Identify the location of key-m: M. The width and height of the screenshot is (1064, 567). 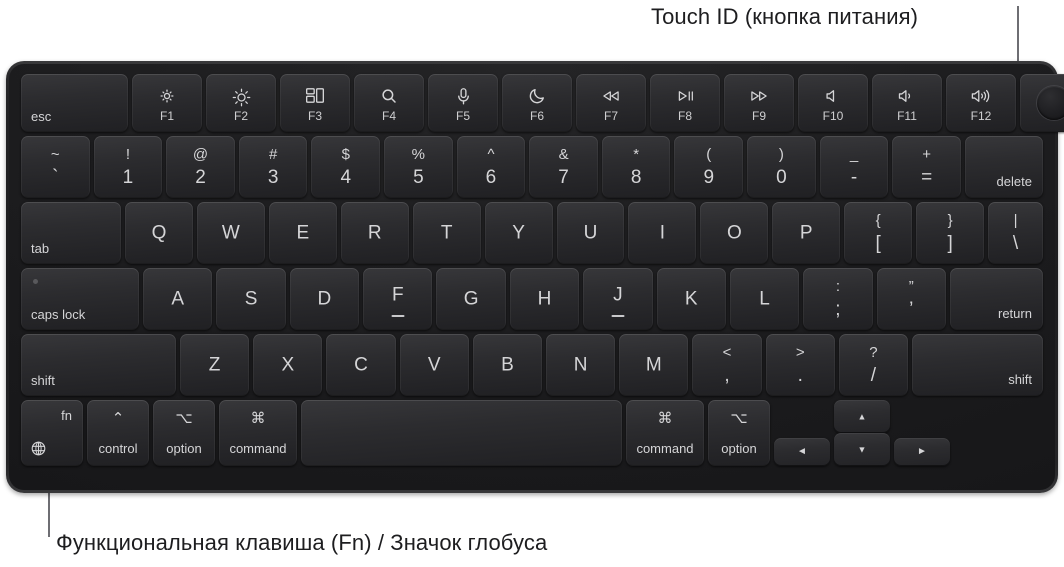
(654, 365).